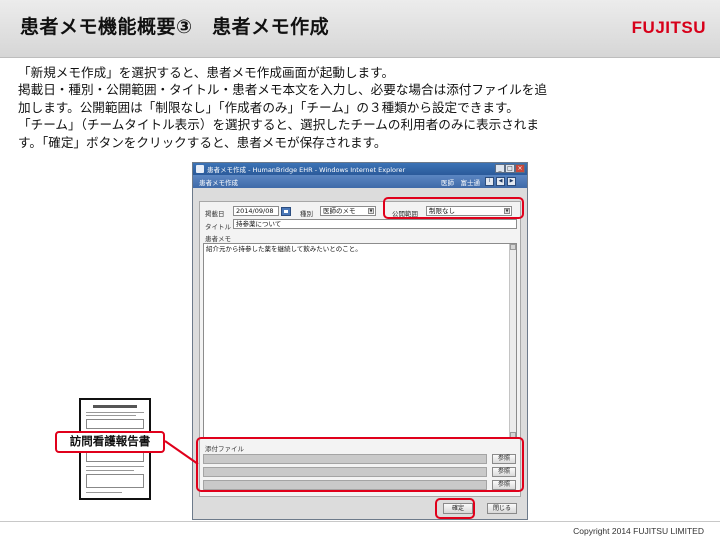 Image resolution: width=720 pixels, height=540 pixels. Describe the element at coordinates (110, 442) in the screenshot. I see `document-label: 訪問看護報告書` at that location.